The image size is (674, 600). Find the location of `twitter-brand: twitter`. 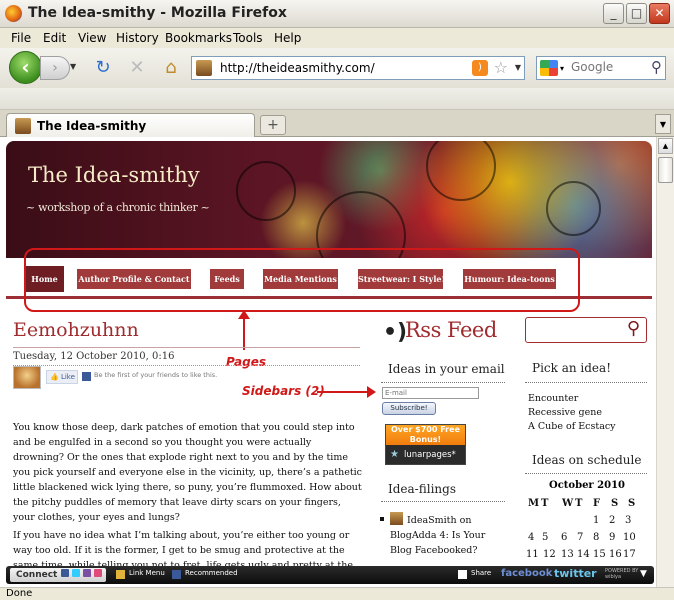

twitter-brand: twitter is located at coordinates (575, 573).